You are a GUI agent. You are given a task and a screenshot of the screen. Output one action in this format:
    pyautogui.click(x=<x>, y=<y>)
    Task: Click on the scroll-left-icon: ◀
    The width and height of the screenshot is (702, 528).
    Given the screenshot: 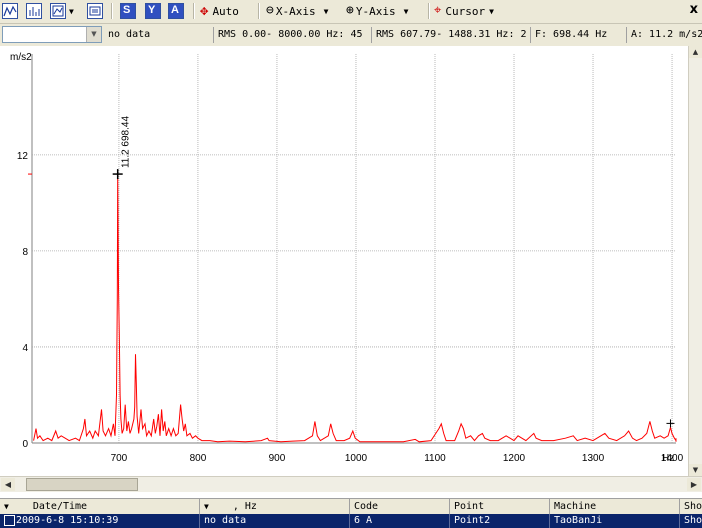 What is the action you would take?
    pyautogui.click(x=8, y=484)
    